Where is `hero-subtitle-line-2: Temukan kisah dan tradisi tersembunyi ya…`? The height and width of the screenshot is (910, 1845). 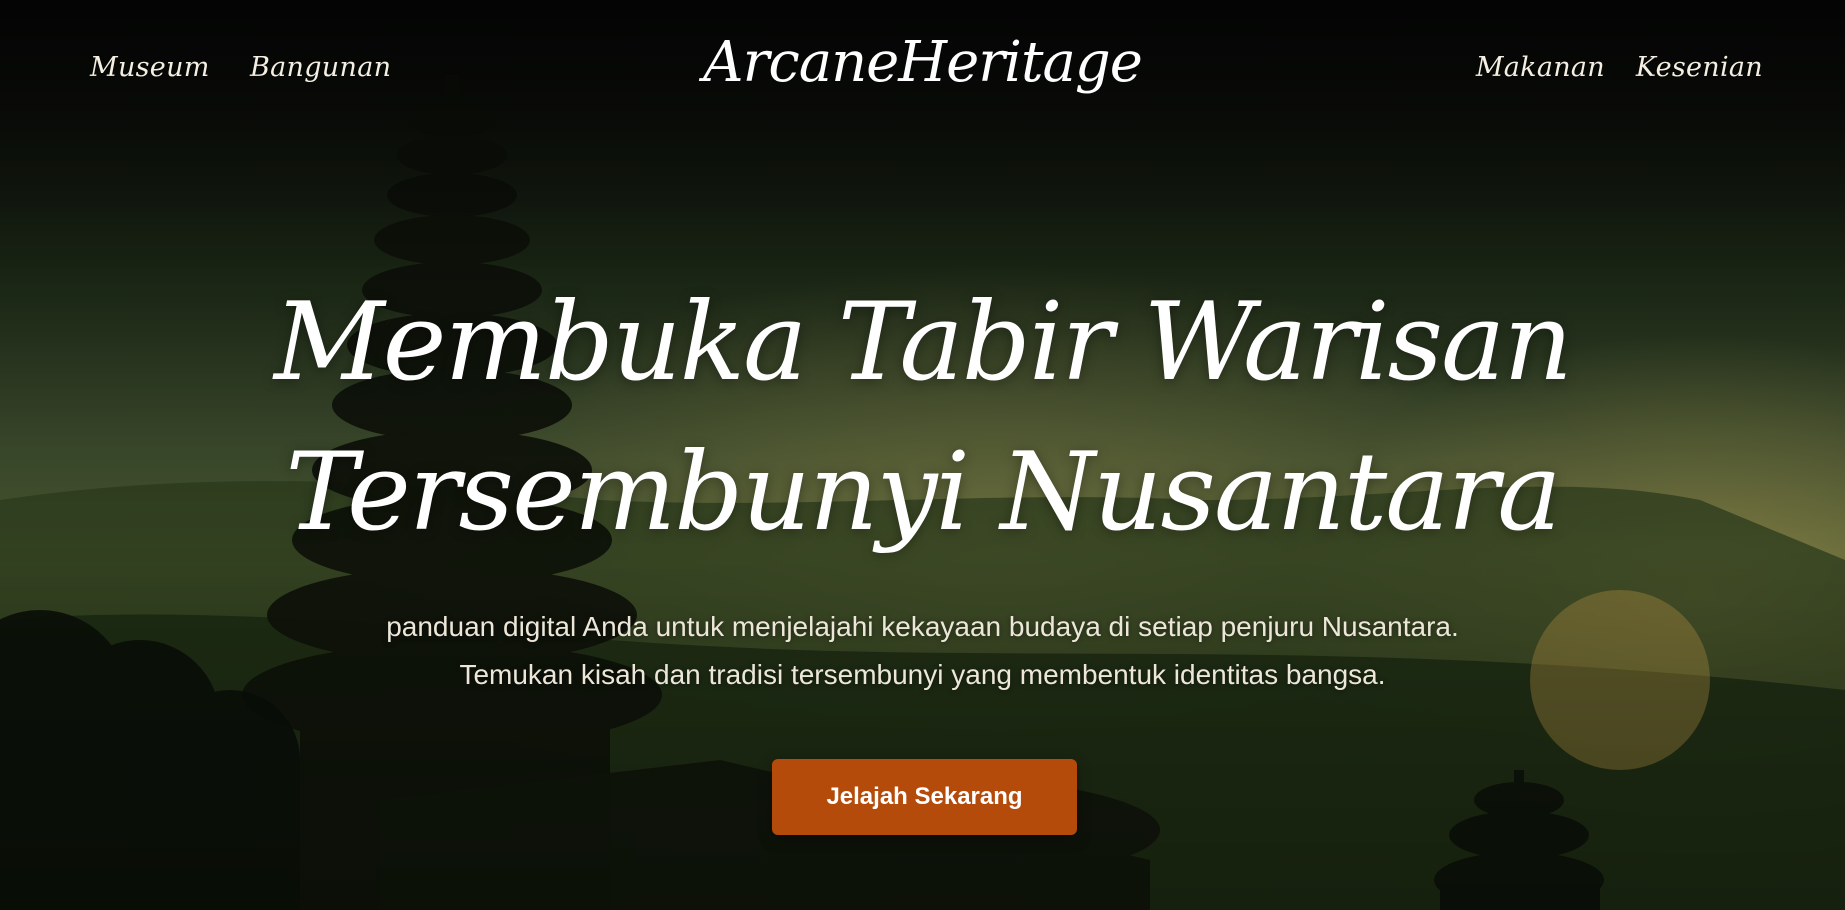 hero-subtitle-line-2: Temukan kisah dan tradisi tersembunyi ya… is located at coordinates (922, 674).